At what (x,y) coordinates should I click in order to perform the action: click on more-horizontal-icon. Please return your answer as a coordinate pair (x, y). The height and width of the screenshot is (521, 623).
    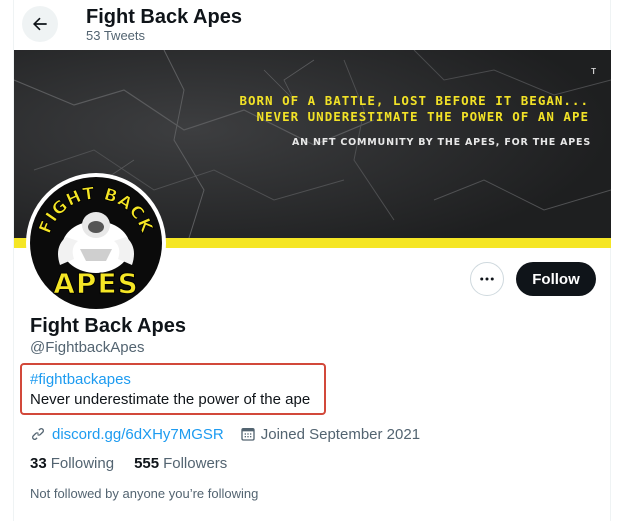
    Looking at the image, I should click on (487, 279).